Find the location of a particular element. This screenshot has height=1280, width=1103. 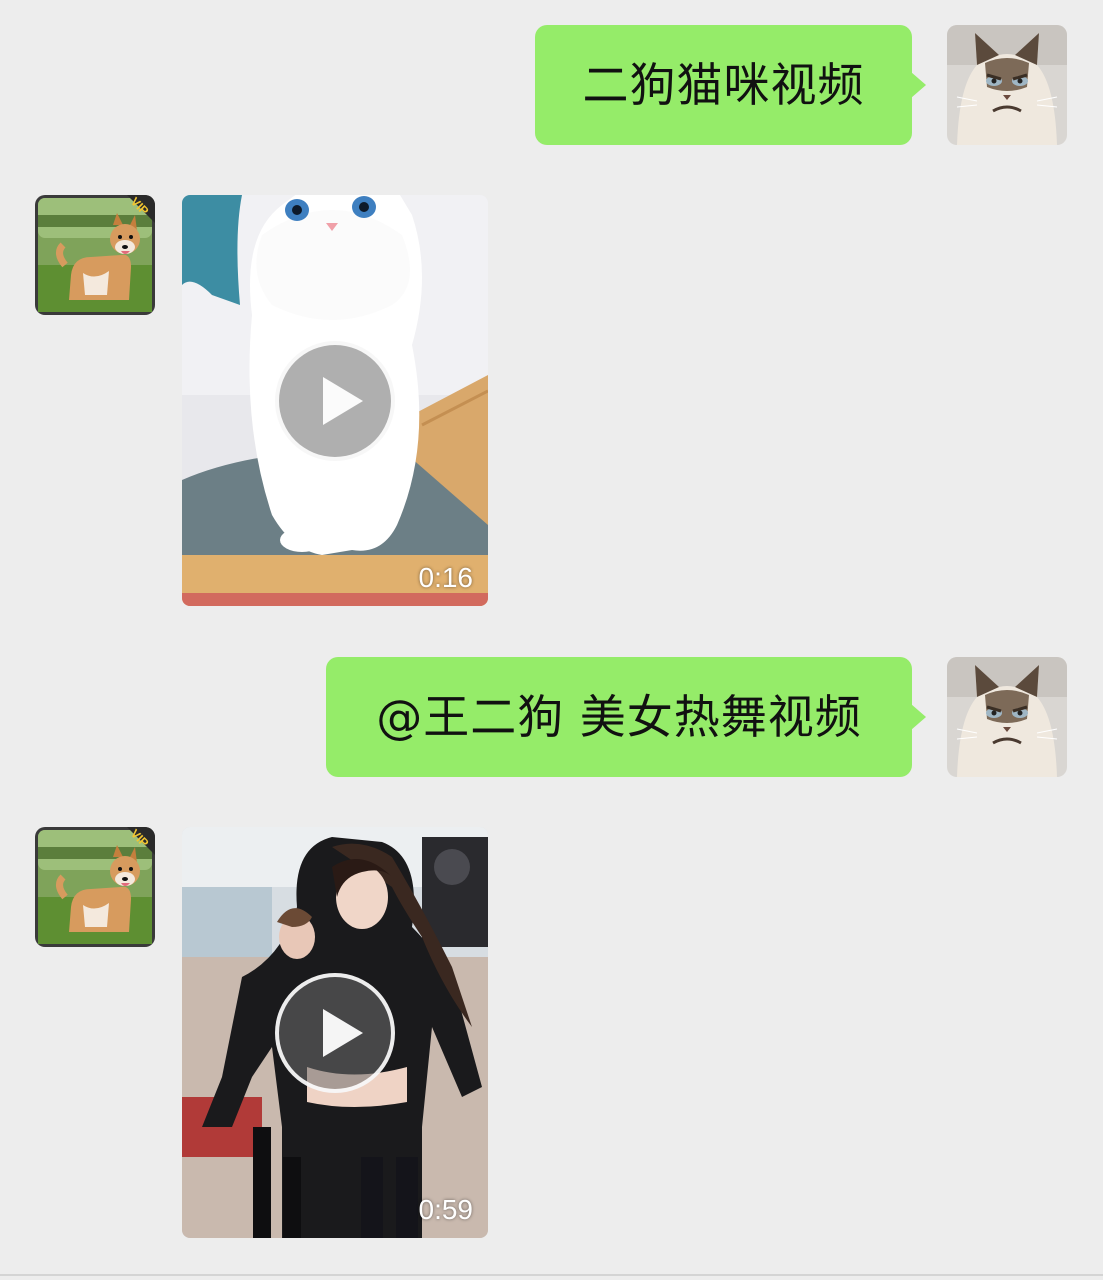

message-bubble-self: @王二狗 美女热舞视频 is located at coordinates (626, 717).